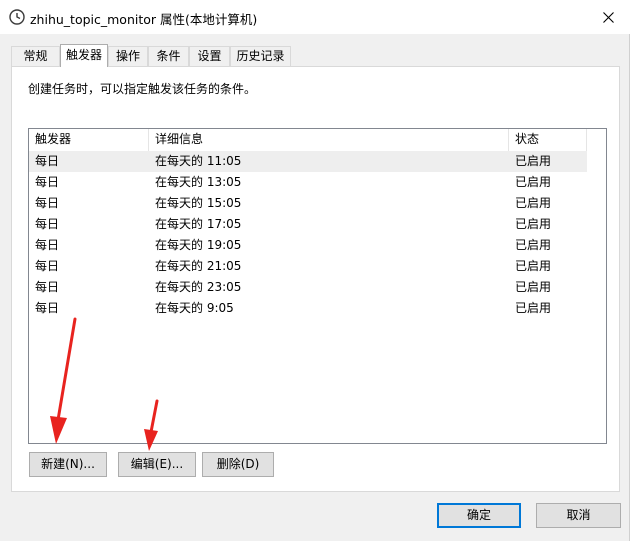  I want to click on close-icon, so click(608, 17).